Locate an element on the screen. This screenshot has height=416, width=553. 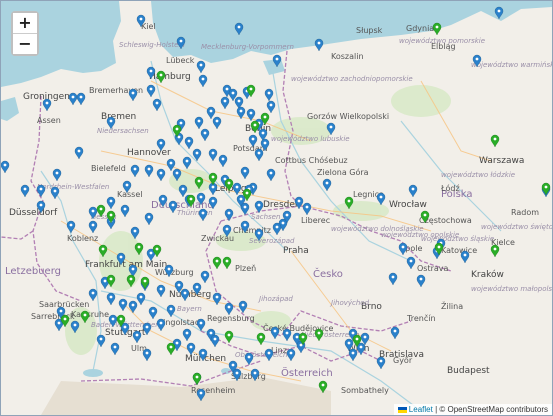
leaflet-link: Leaflet is located at coordinates (421, 409).